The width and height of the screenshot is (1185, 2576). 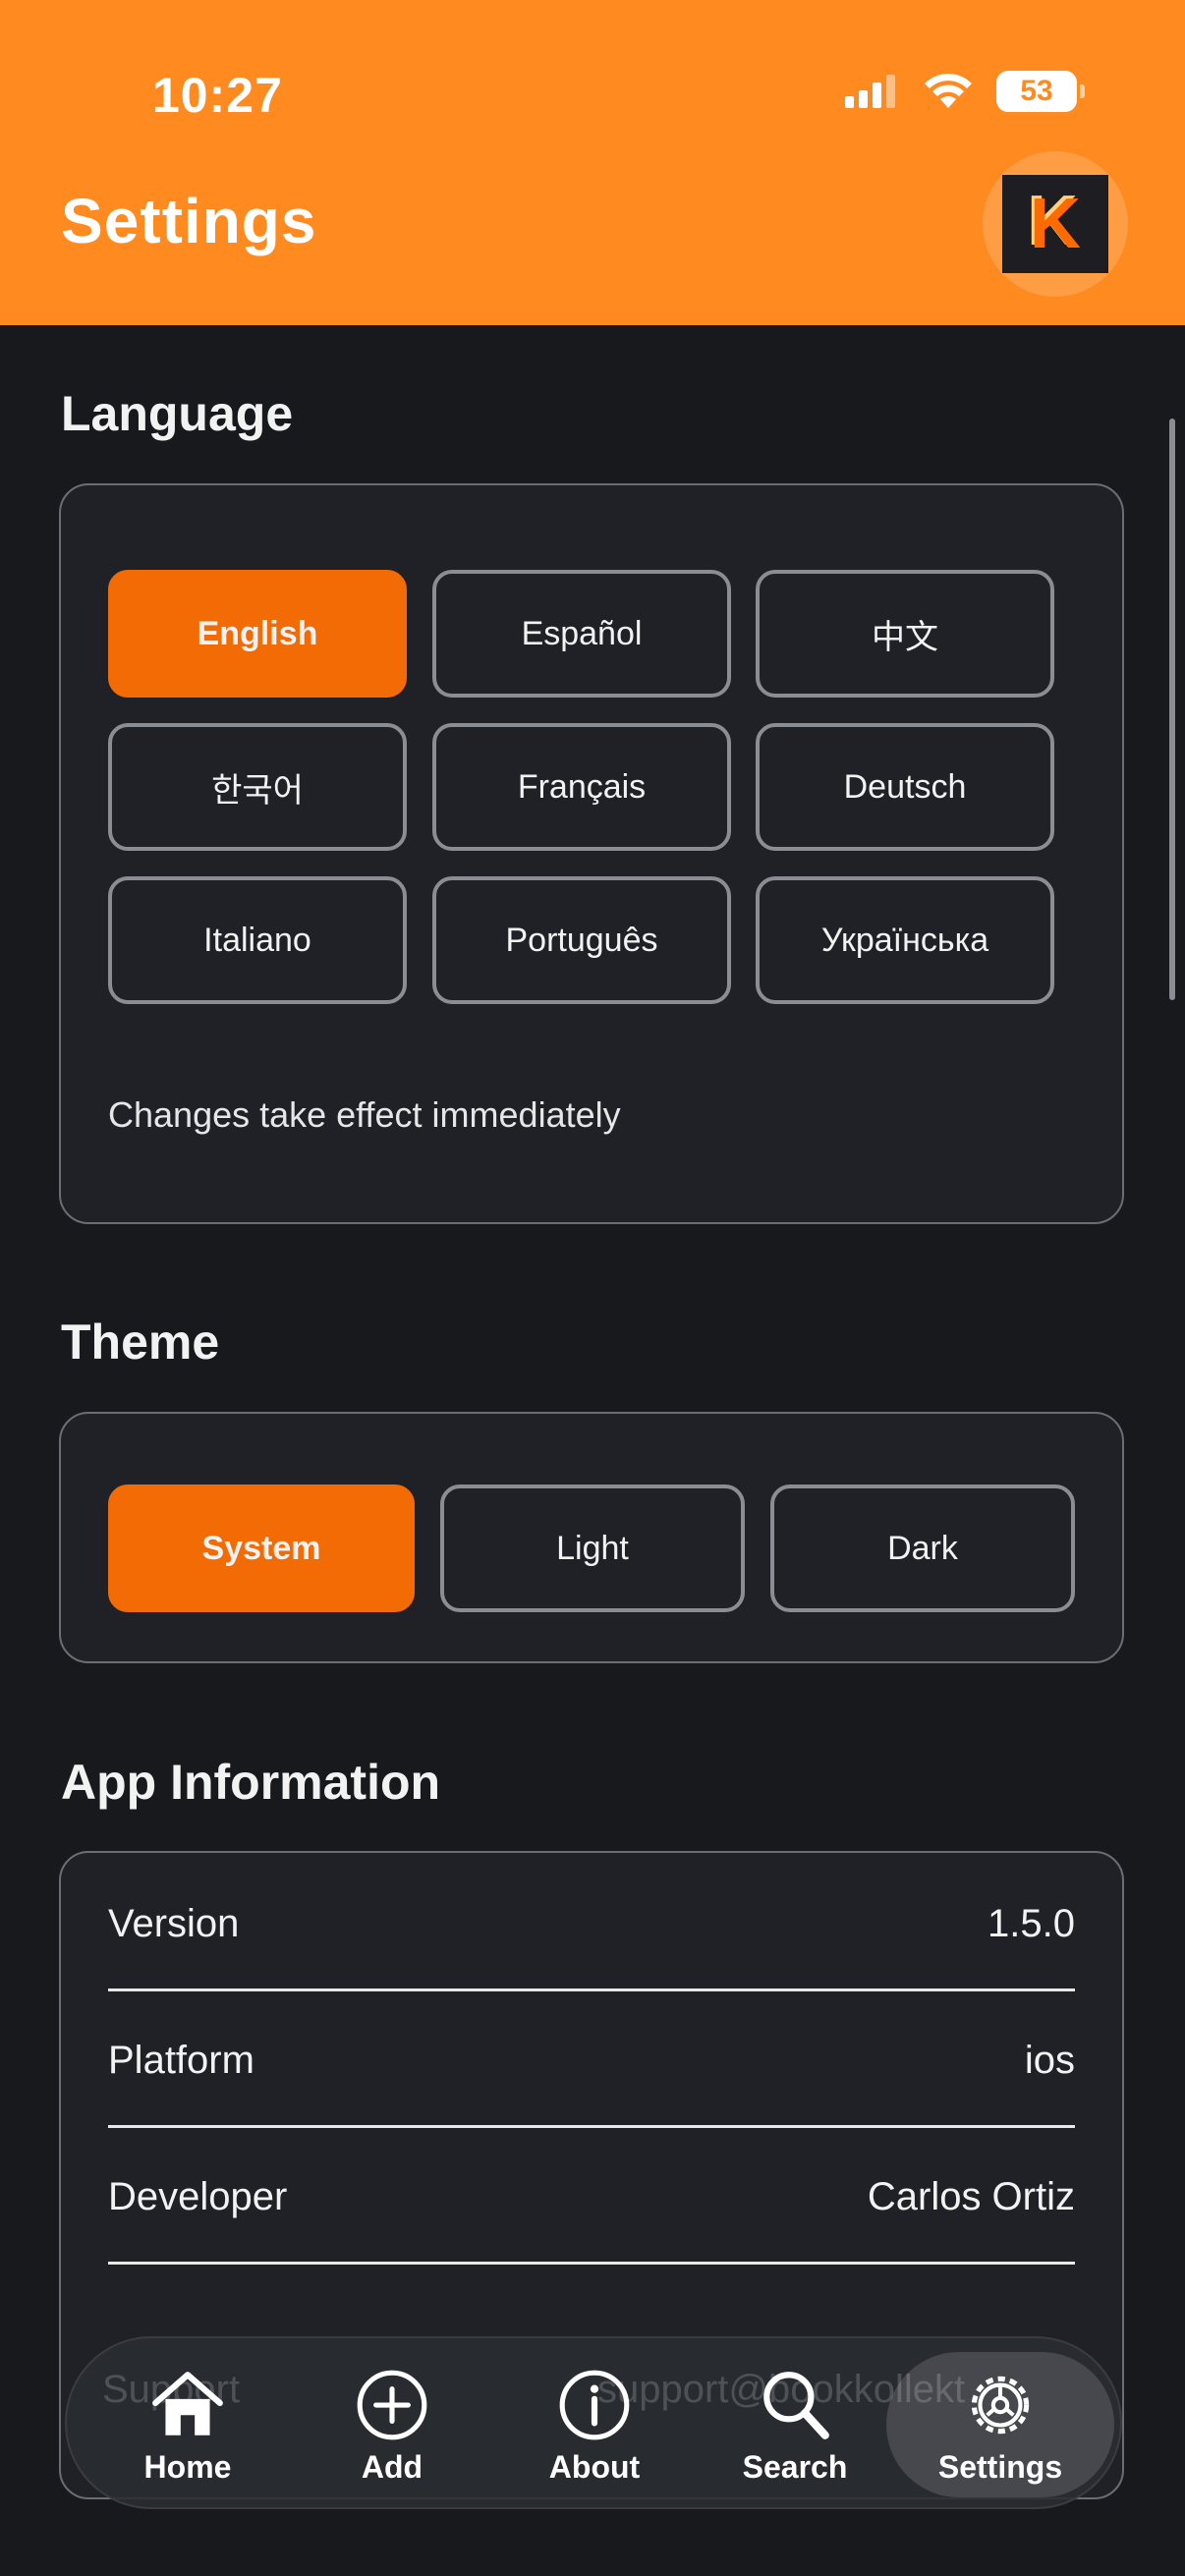 I want to click on language-note: Changes take effect immediately, so click(x=365, y=1114).